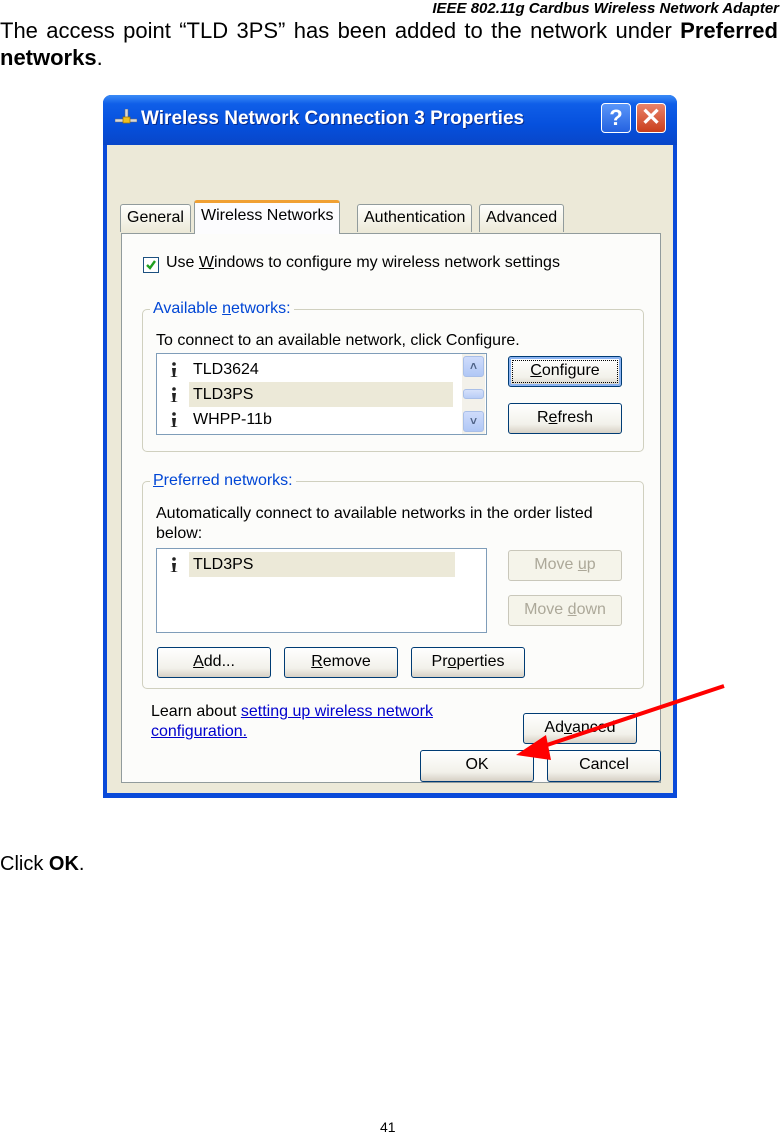  I want to click on scroll-thumb, so click(473, 394).